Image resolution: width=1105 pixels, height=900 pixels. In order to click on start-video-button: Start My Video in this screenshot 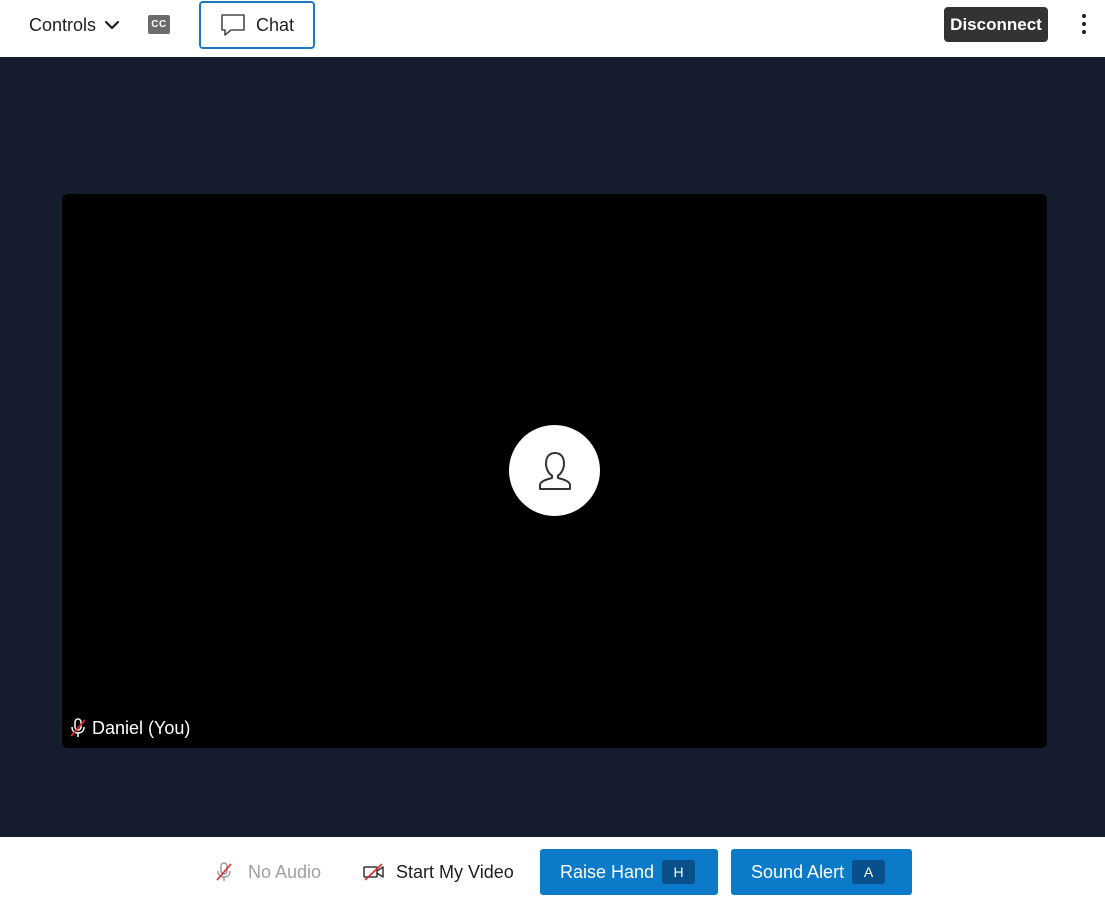, I will do `click(438, 872)`.